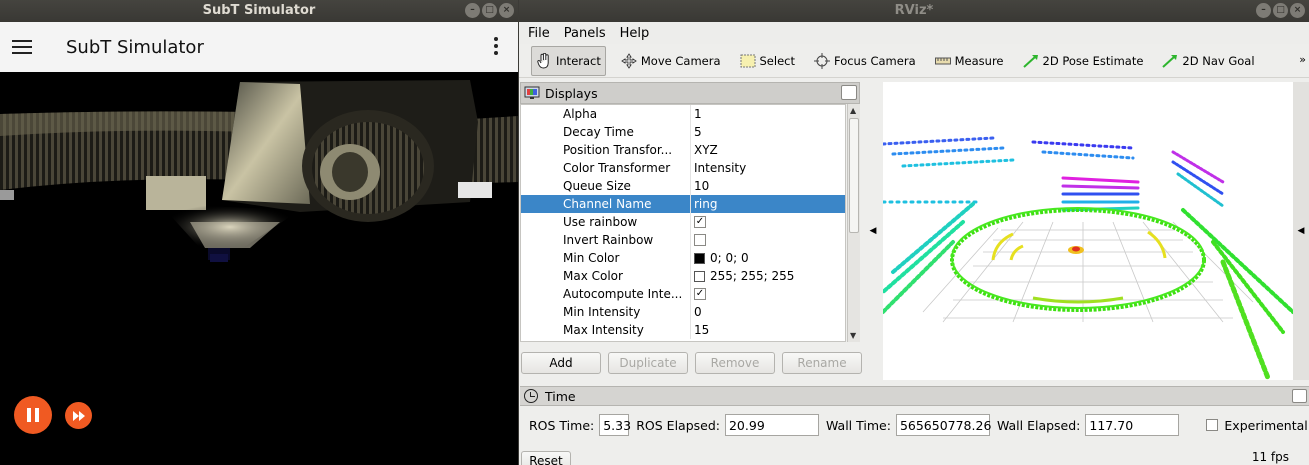  I want to click on autocompute-intensity-checkbox: ✓, so click(700, 294).